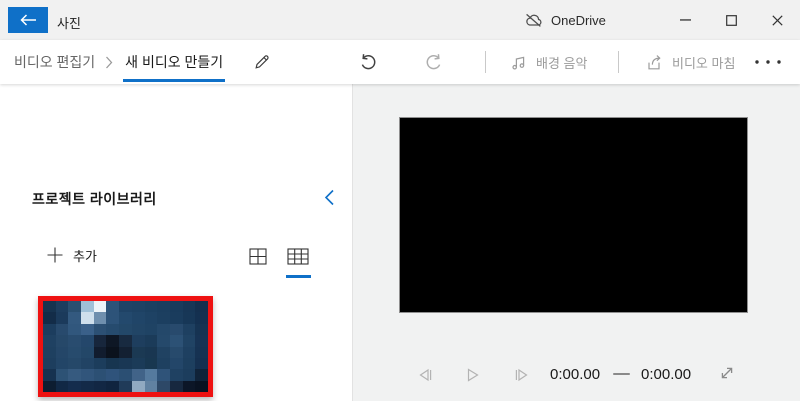 This screenshot has width=800, height=401. I want to click on collapse-panel-button, so click(329, 197).